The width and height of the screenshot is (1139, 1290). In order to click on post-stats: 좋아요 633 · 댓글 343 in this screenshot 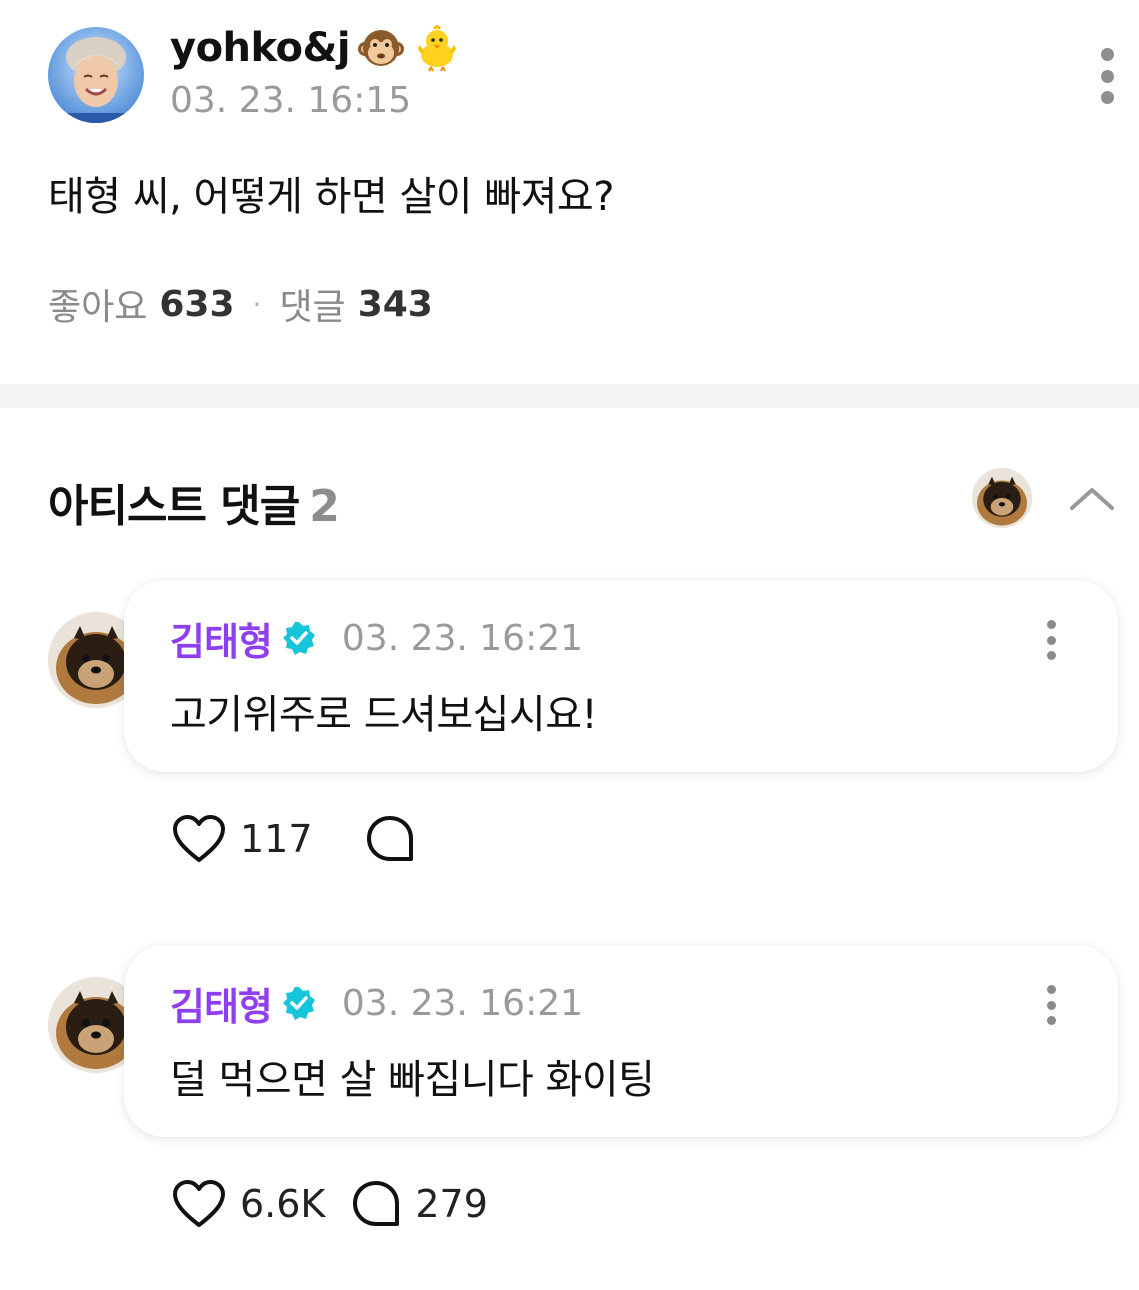, I will do `click(240, 304)`.